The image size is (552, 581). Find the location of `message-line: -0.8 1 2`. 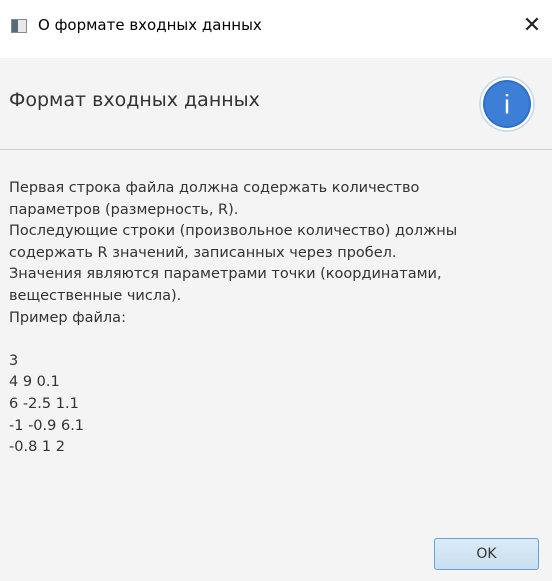

message-line: -0.8 1 2 is located at coordinates (37, 447).